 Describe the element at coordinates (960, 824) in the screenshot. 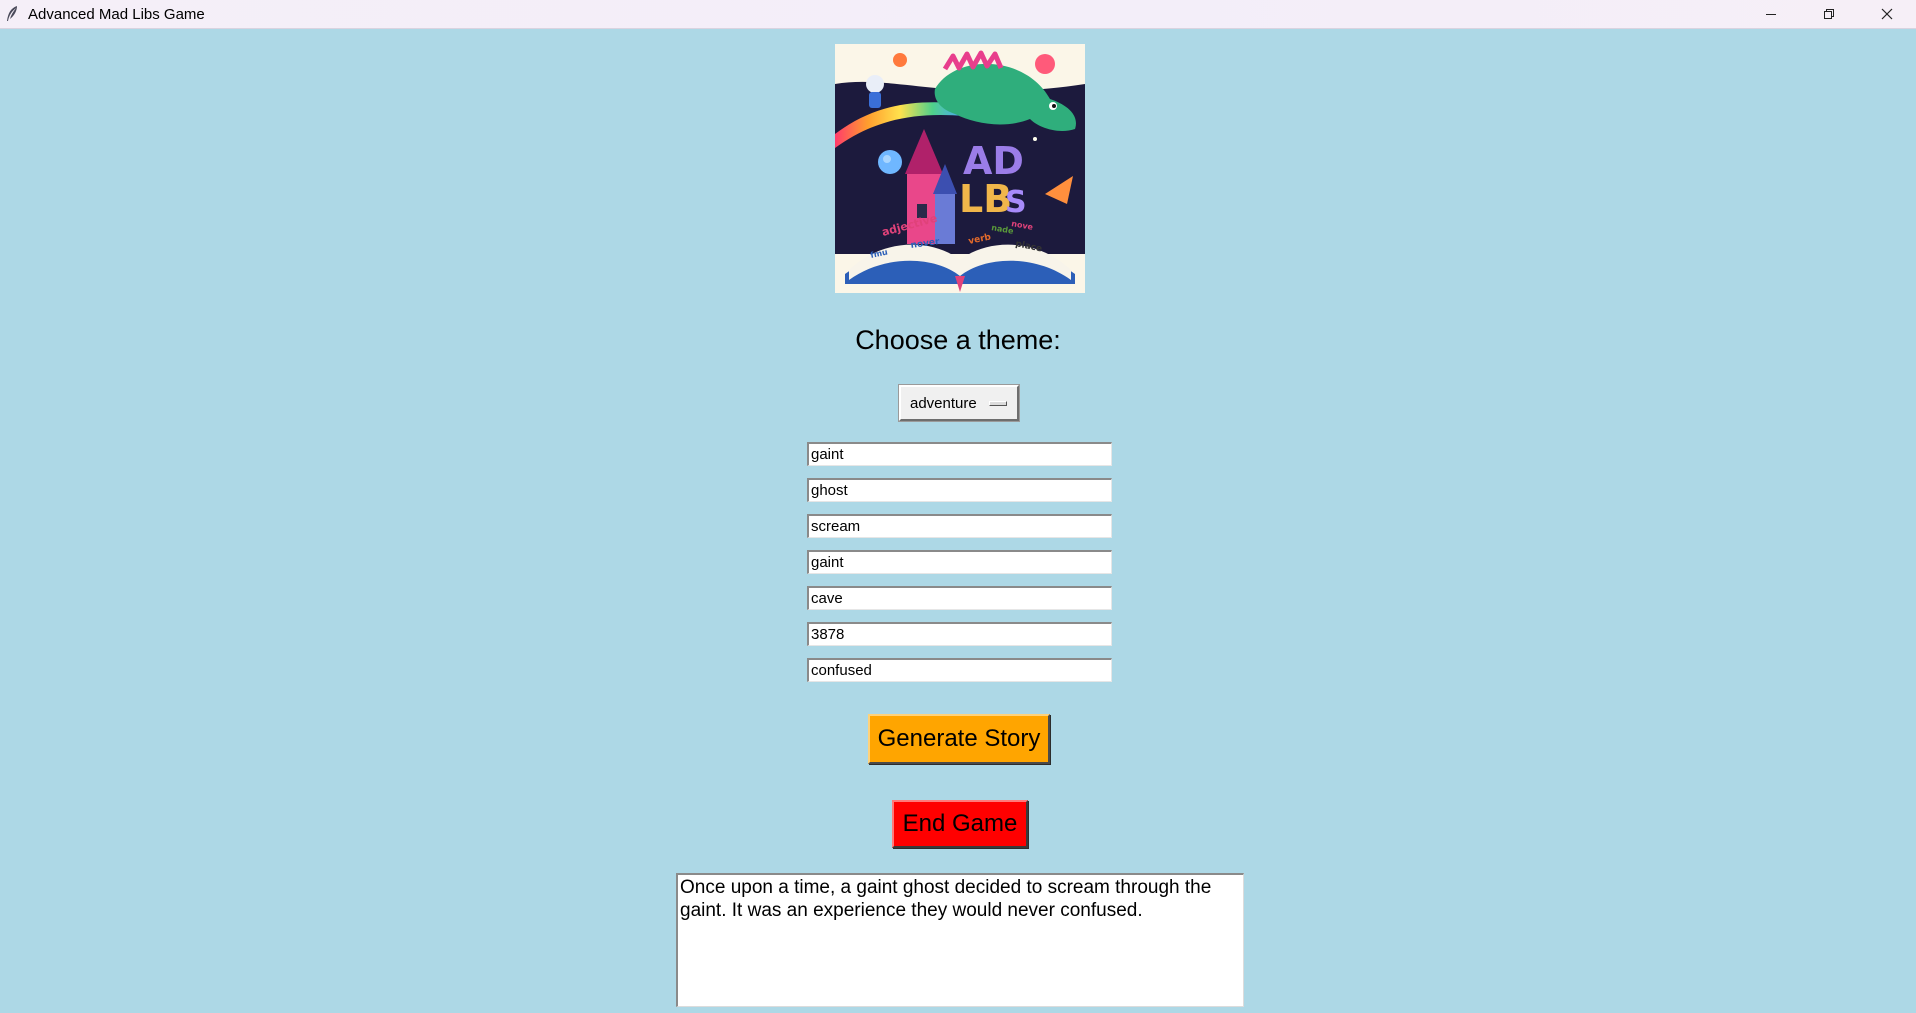

I see `end-game-button: End Game` at that location.